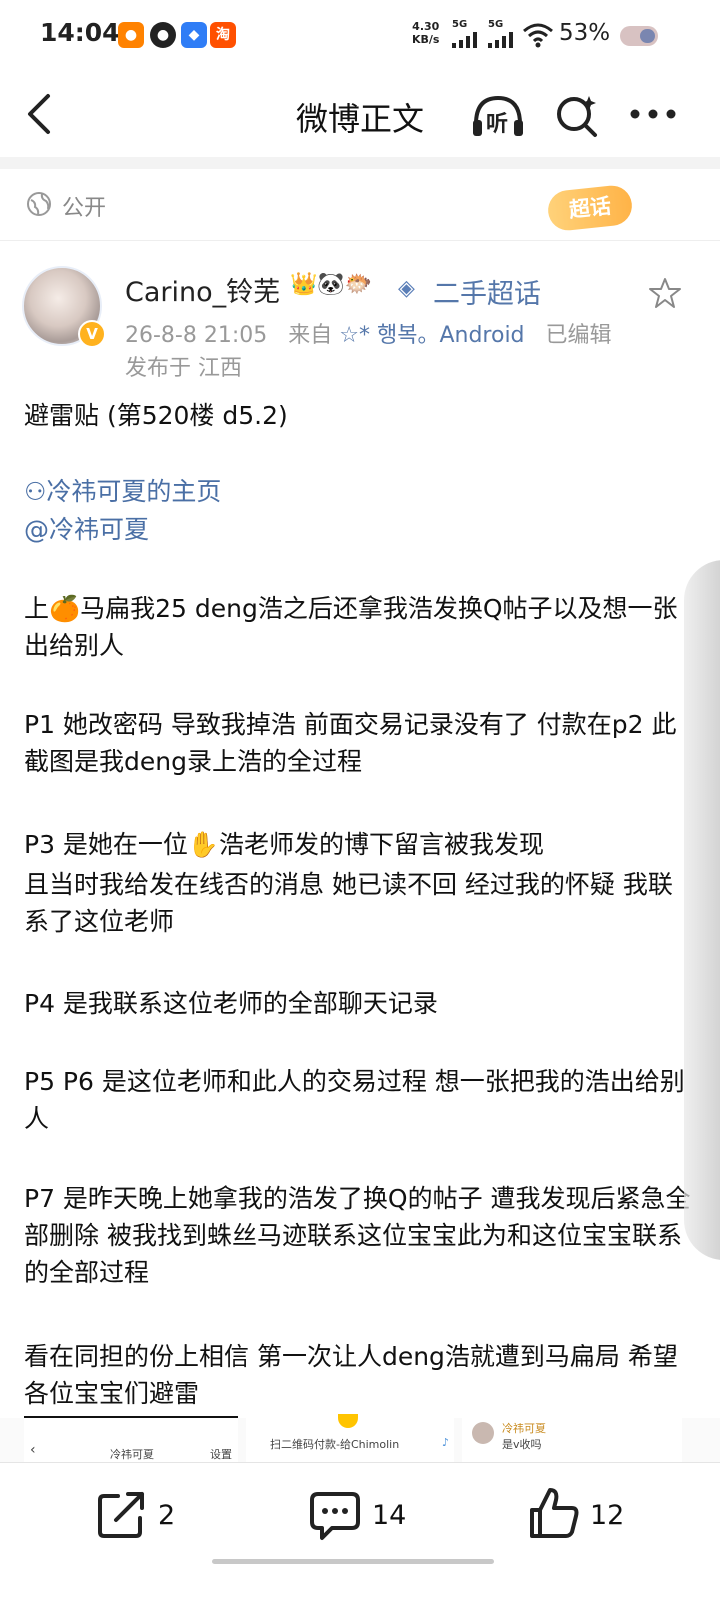 This screenshot has height=1601, width=720. I want to click on mention-link: @冷祎可夏, so click(358, 529).